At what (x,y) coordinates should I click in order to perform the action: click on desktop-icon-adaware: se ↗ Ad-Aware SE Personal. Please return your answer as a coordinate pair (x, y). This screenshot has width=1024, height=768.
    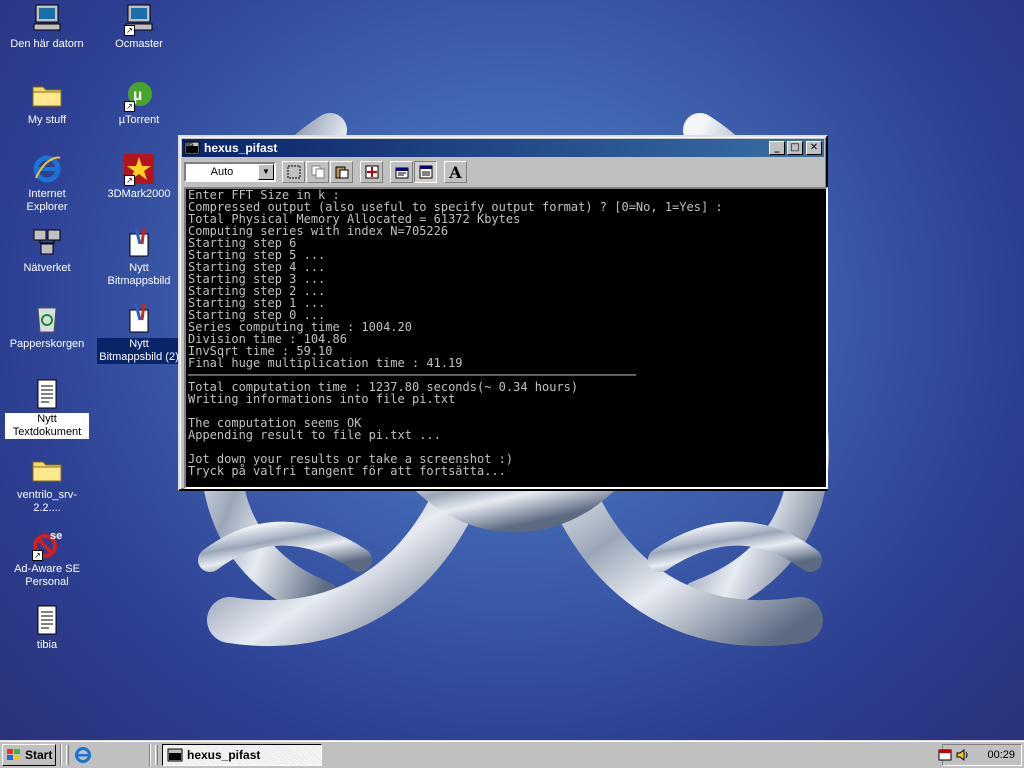
    Looking at the image, I should click on (47, 558).